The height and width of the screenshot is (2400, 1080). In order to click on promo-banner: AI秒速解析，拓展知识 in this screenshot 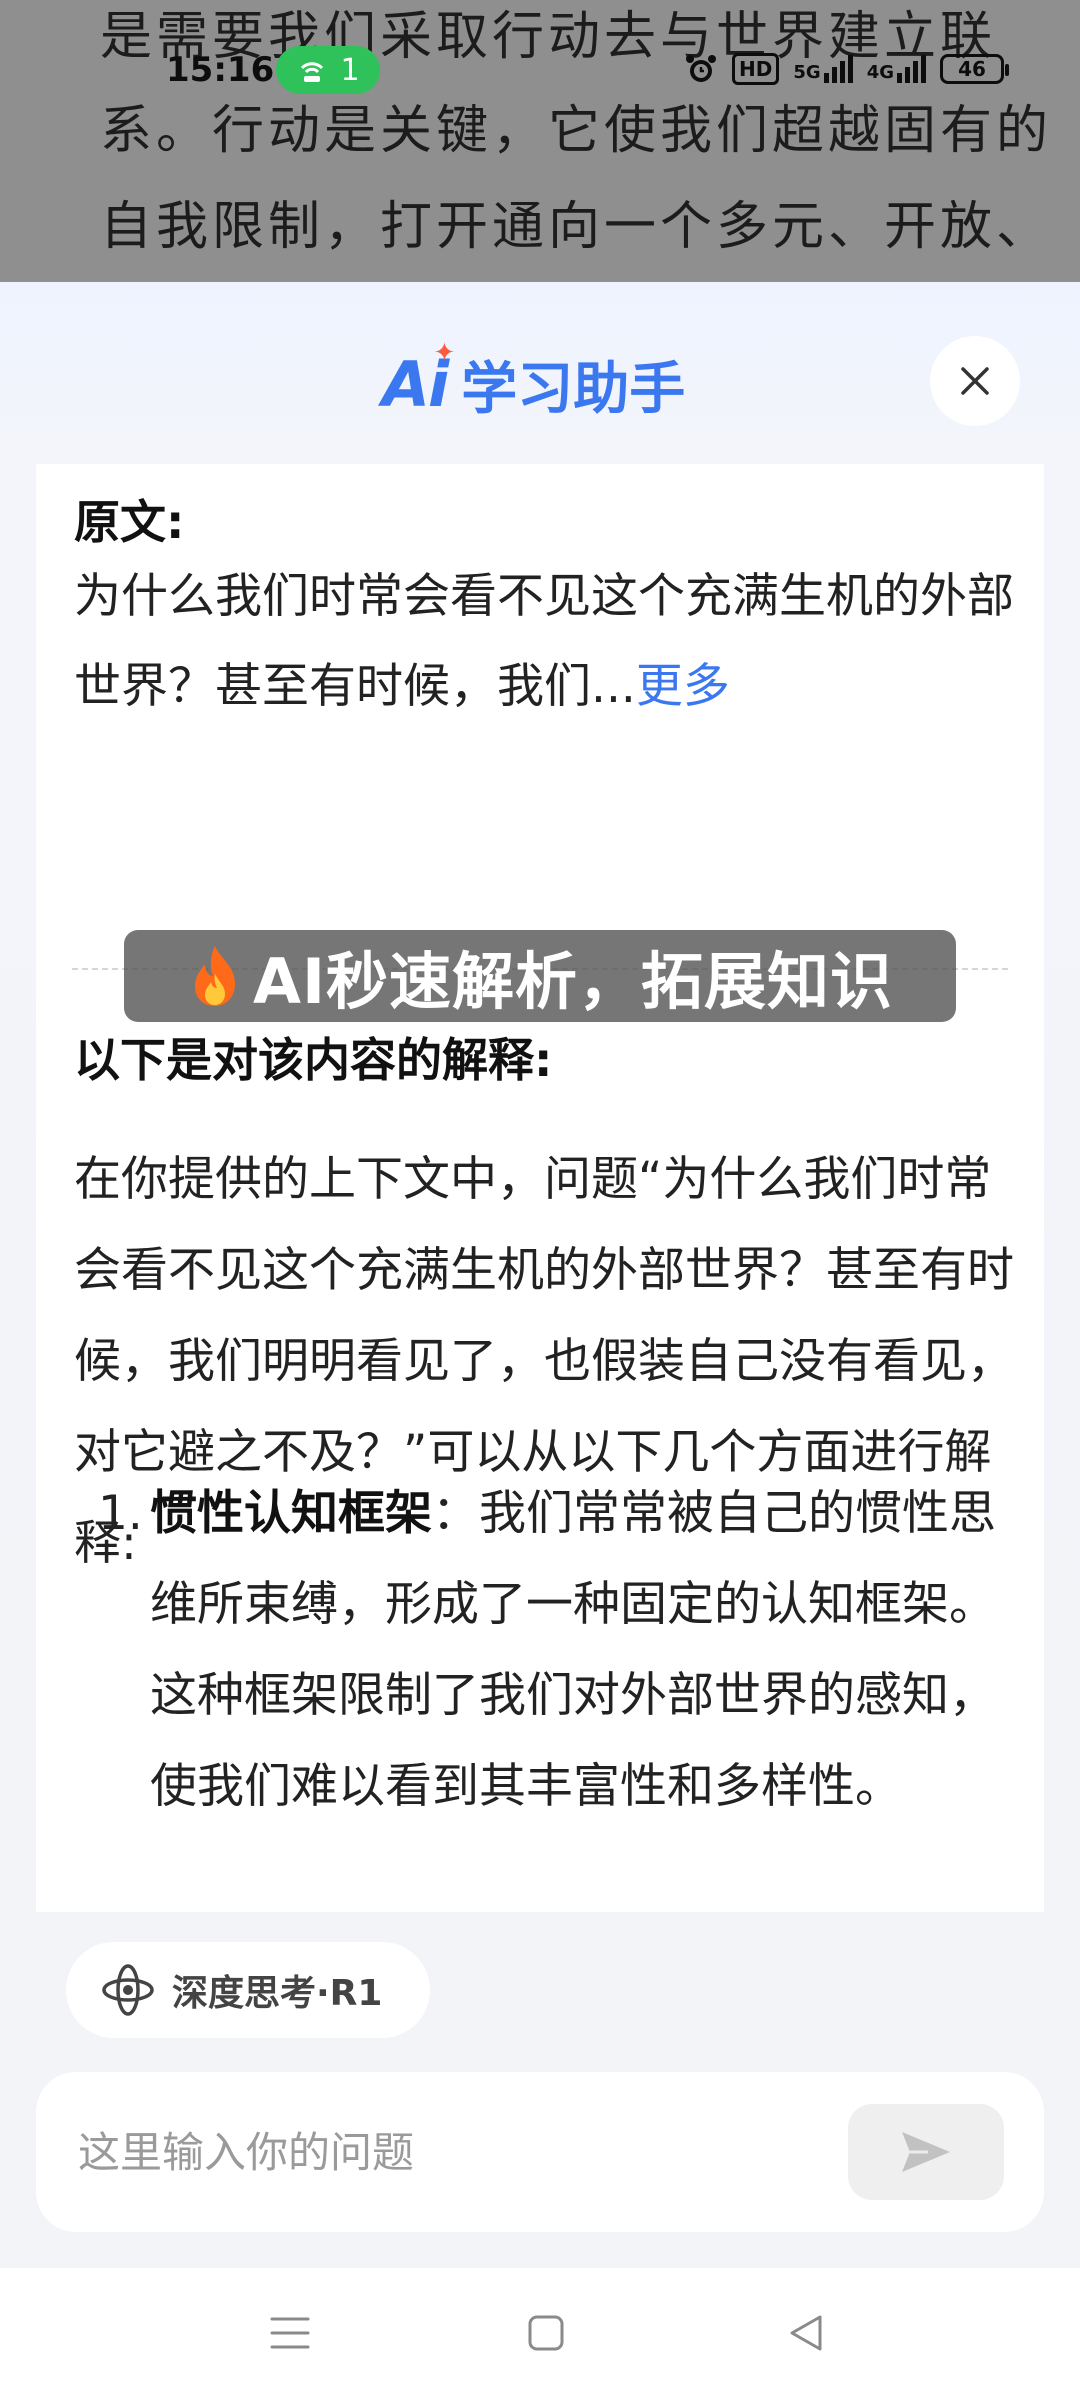, I will do `click(540, 976)`.